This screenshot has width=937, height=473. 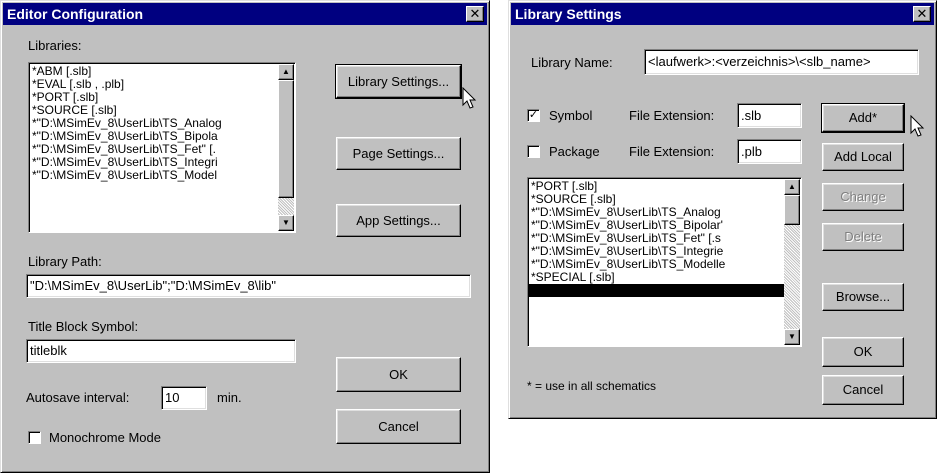 I want to click on library-settings-cancel-button: Cancel, so click(x=863, y=390).